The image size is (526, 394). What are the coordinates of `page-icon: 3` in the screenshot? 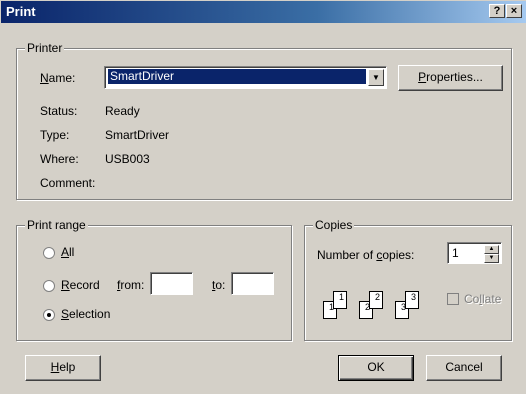 It's located at (412, 300).